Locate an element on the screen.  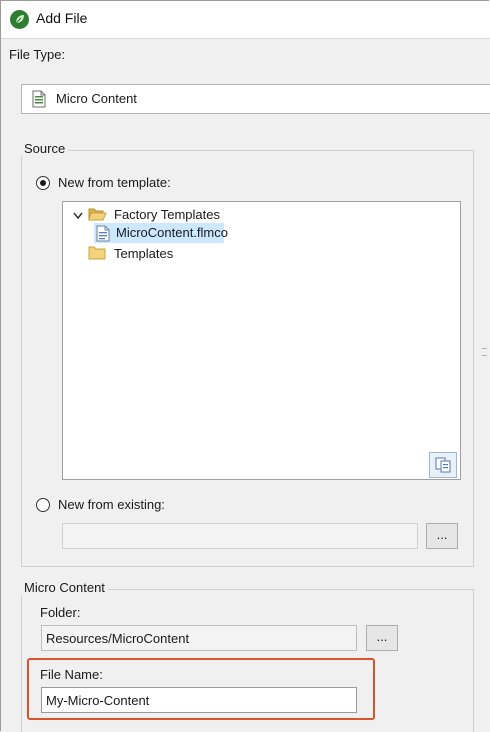
tree-item-microcontent-file: MicroContent.flmco is located at coordinates (172, 232).